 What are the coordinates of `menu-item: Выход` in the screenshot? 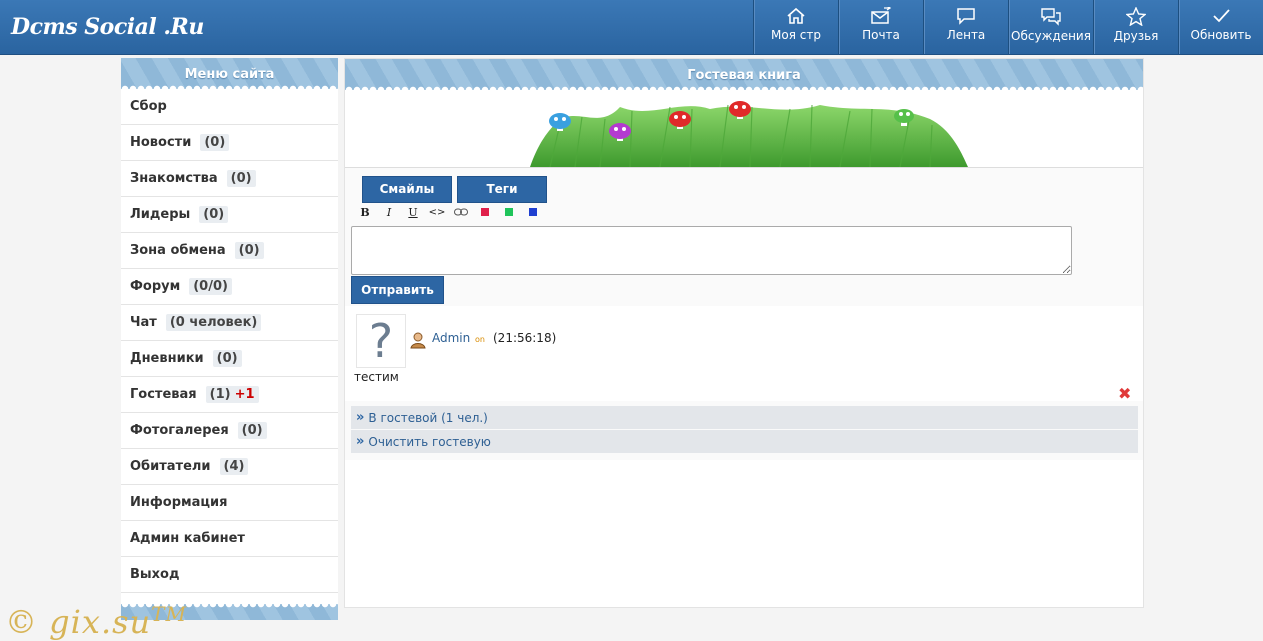 It's located at (229, 575).